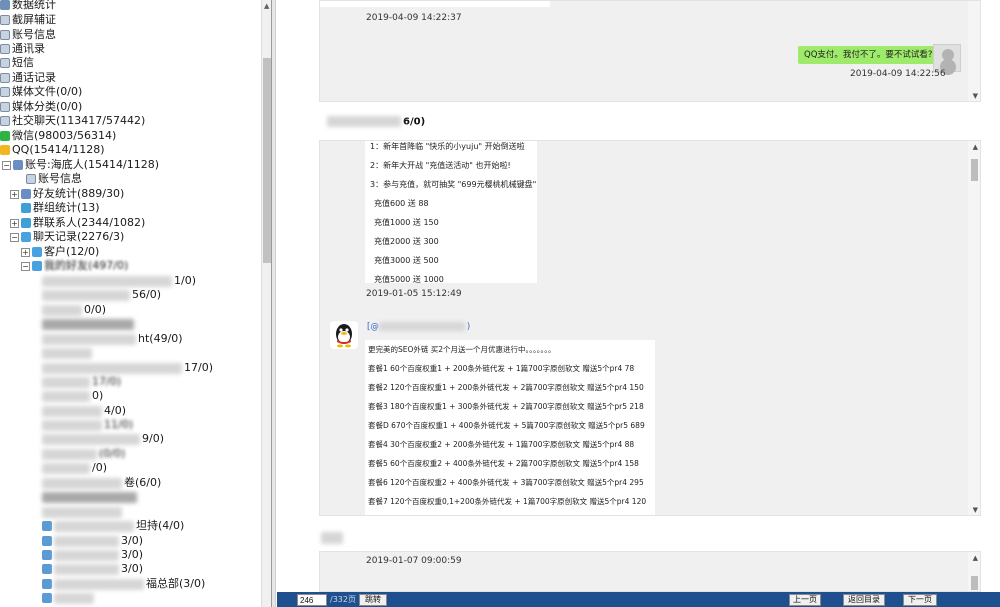 Image resolution: width=1000 pixels, height=607 pixels. Describe the element at coordinates (79, 236) in the screenshot. I see `tree-item-label: 聊天记录(2276/3)` at that location.